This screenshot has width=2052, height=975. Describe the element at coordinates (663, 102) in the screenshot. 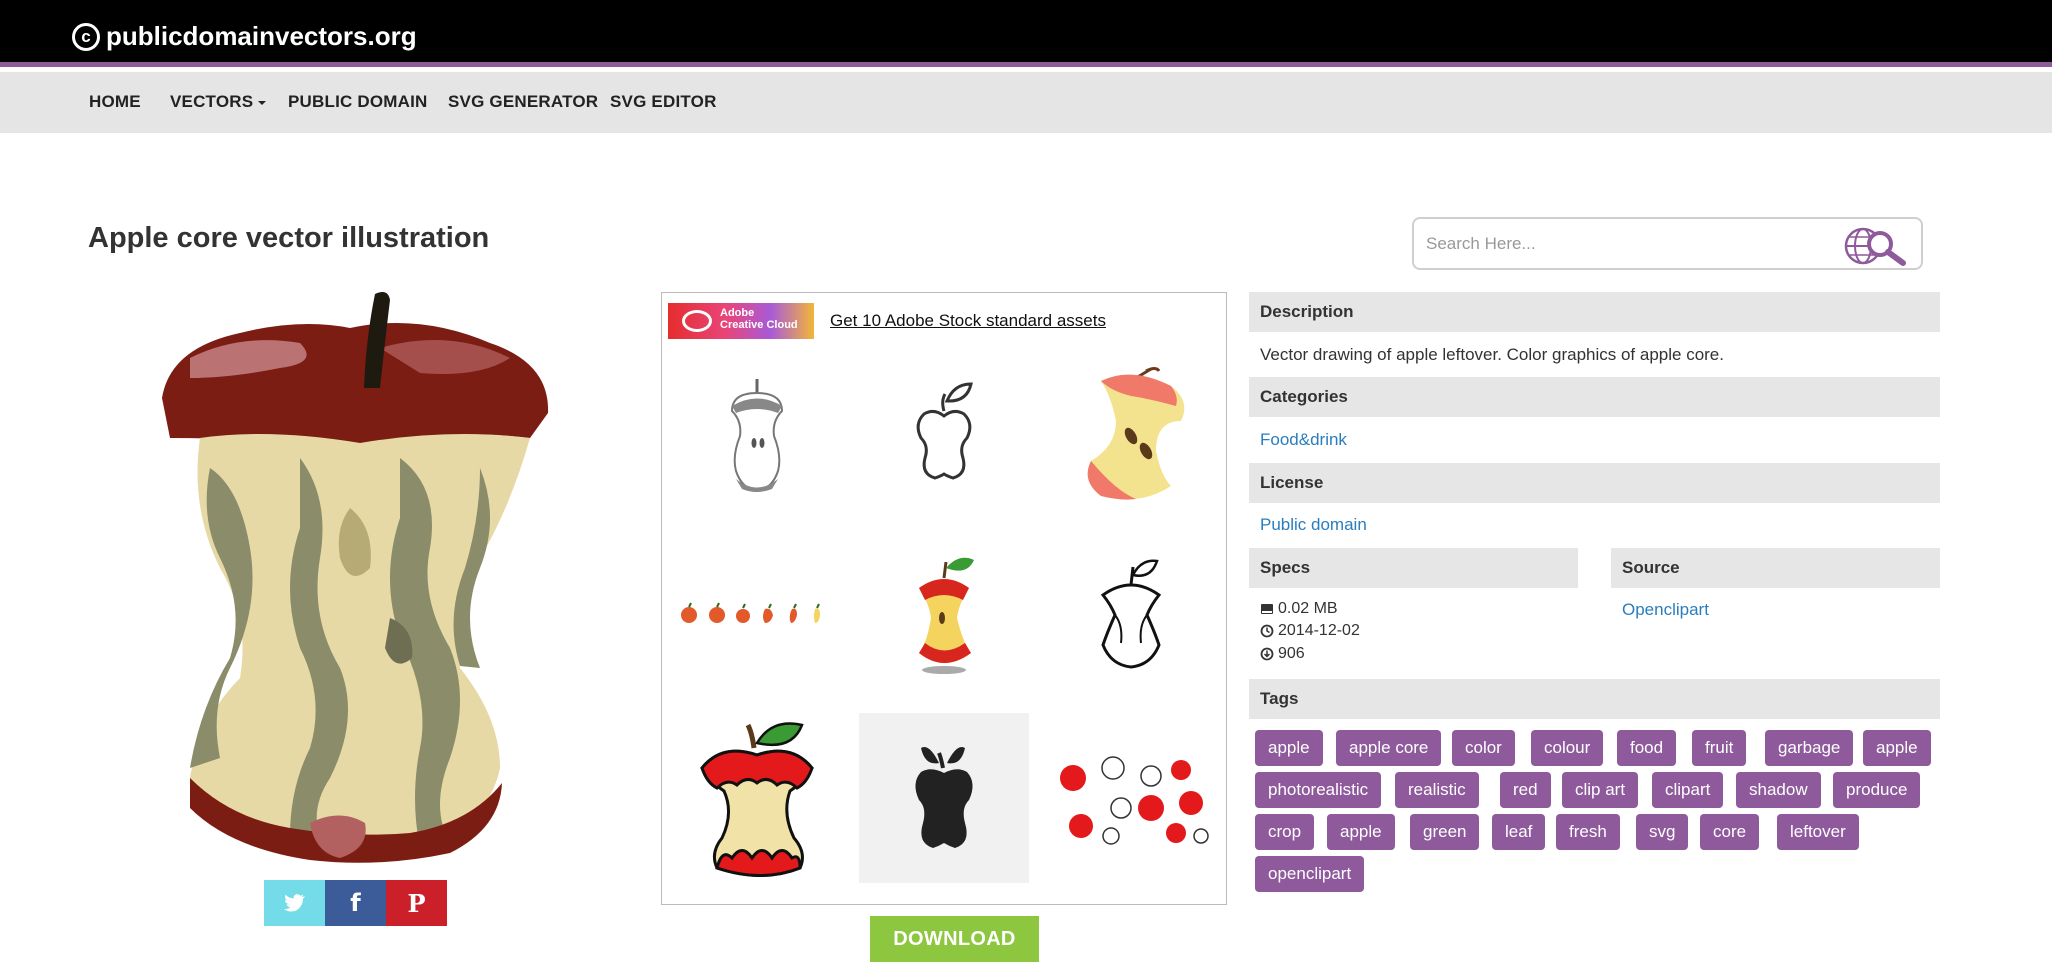

I see `nav-svg-editor: SVG EDITOR` at that location.